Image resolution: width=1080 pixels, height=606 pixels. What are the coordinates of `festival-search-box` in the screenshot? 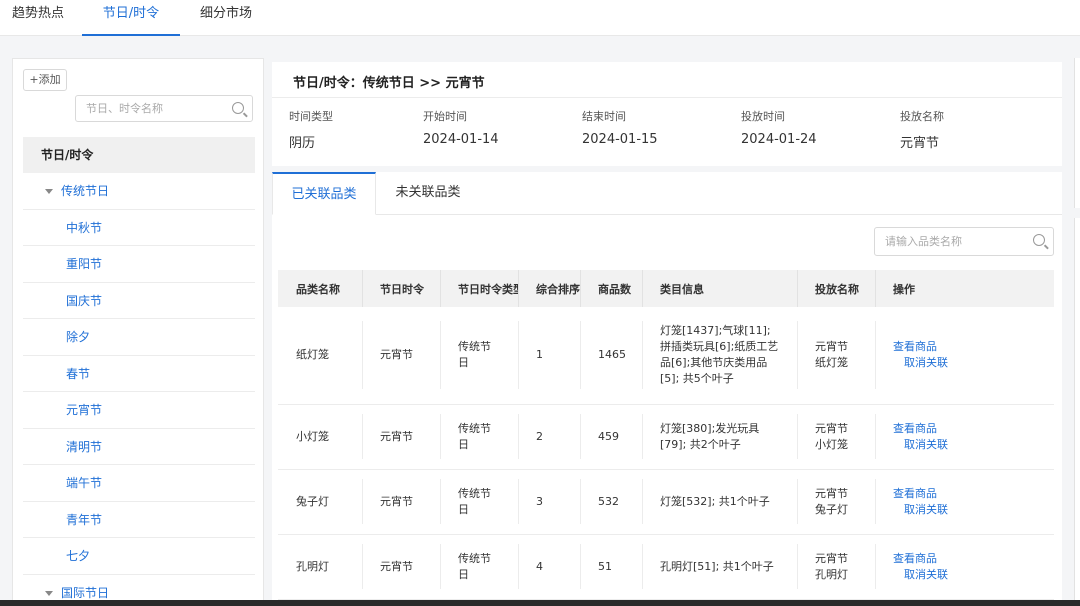 It's located at (164, 108).